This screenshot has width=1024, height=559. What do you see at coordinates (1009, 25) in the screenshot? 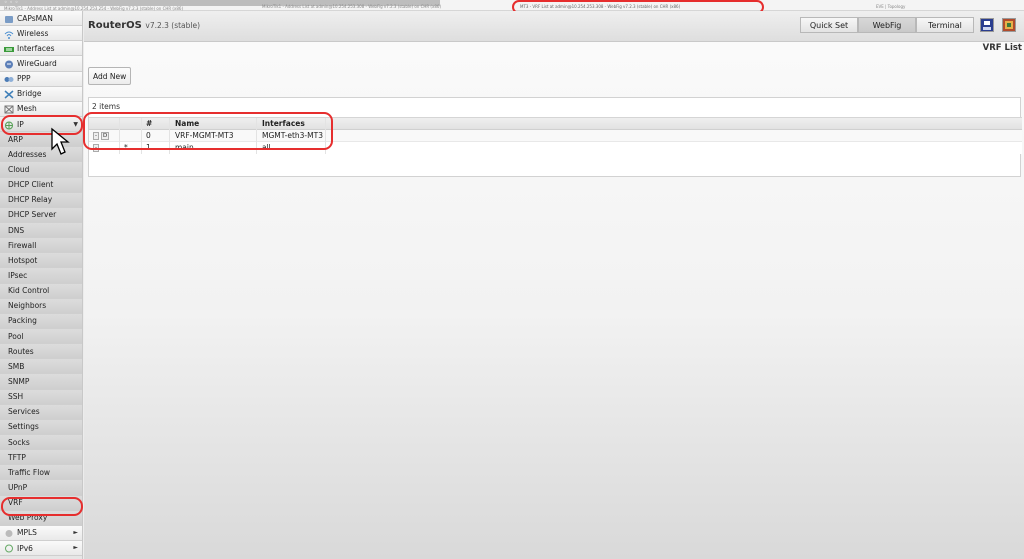
I see `logout-icon` at bounding box center [1009, 25].